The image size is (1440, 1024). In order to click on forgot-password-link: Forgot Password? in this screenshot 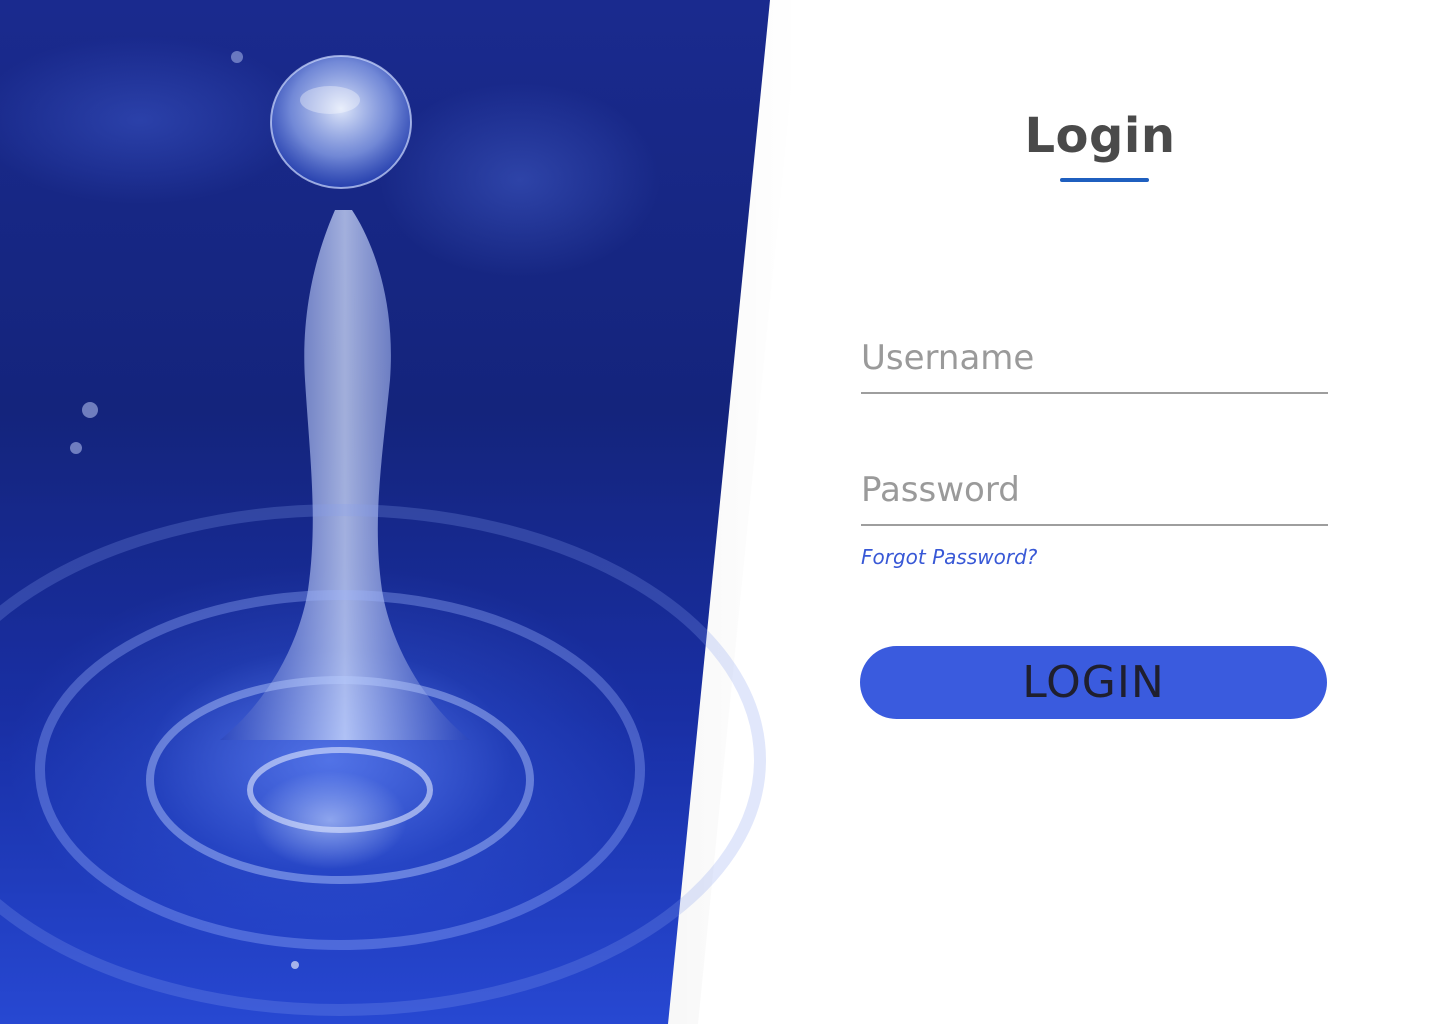, I will do `click(949, 557)`.